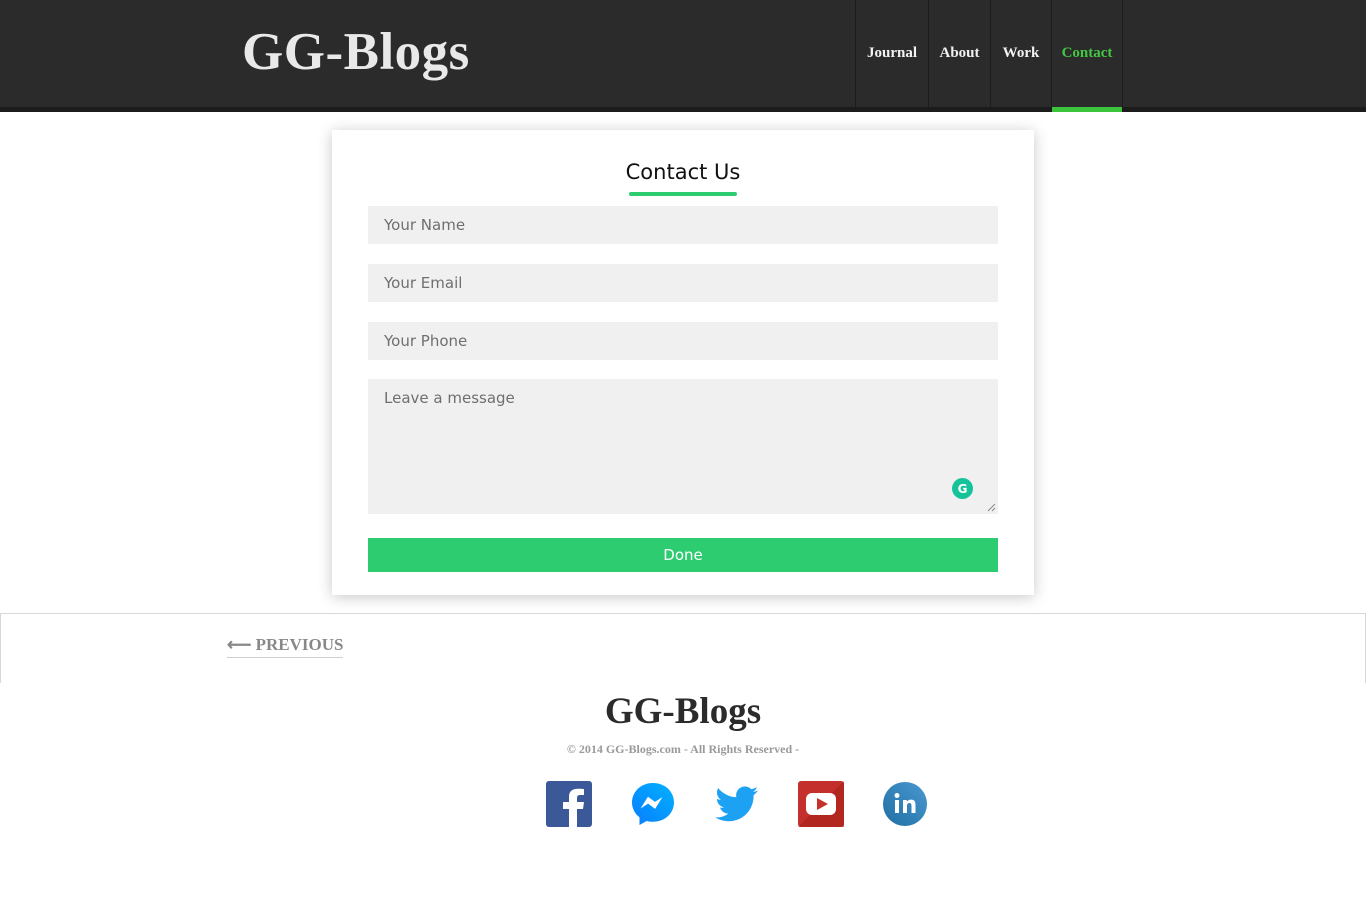 This screenshot has width=1366, height=903. What do you see at coordinates (683, 283) in the screenshot?
I see `email-input` at bounding box center [683, 283].